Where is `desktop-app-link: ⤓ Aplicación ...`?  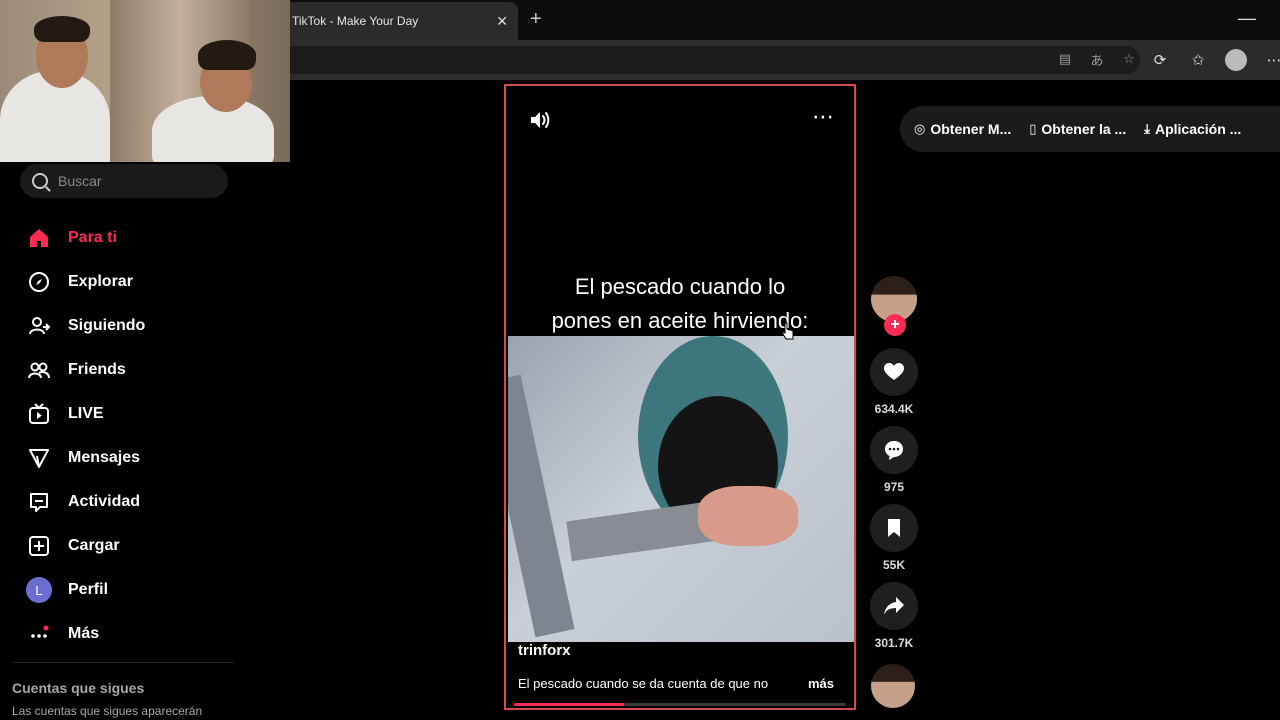
desktop-app-link: ⤓ Aplicación ... is located at coordinates (1192, 129).